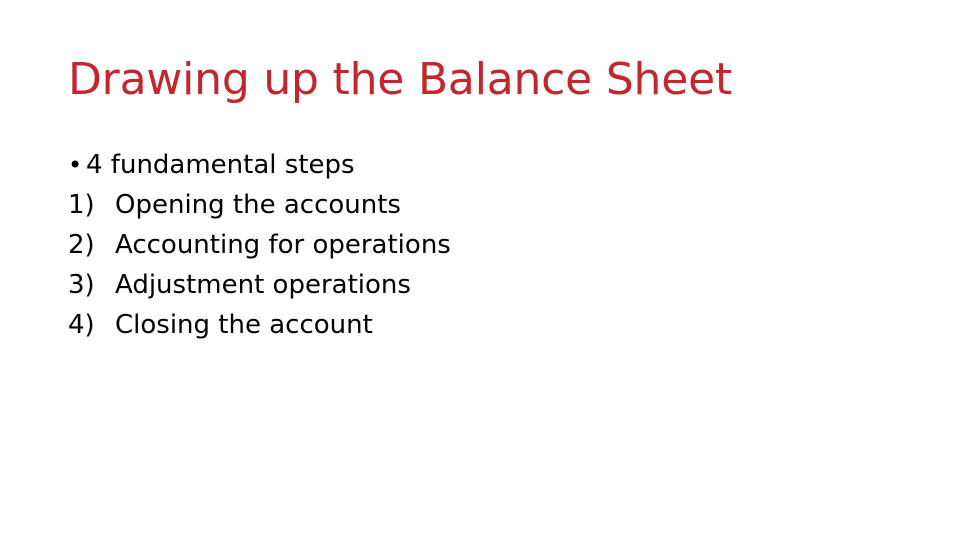  I want to click on list-item-number: 2), so click(81, 245).